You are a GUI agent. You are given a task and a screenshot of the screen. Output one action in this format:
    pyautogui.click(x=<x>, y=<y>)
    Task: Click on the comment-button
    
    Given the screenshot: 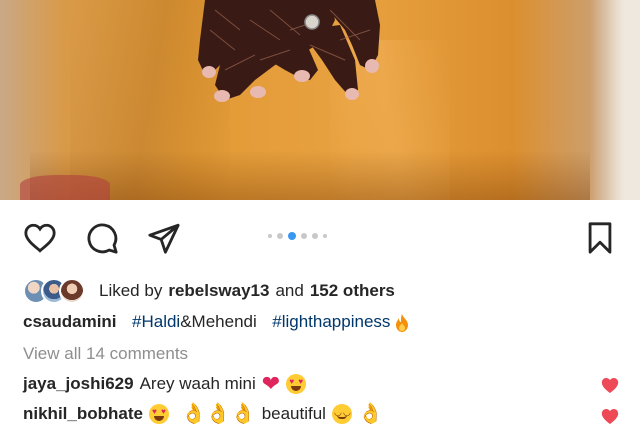 What is the action you would take?
    pyautogui.click(x=102, y=238)
    